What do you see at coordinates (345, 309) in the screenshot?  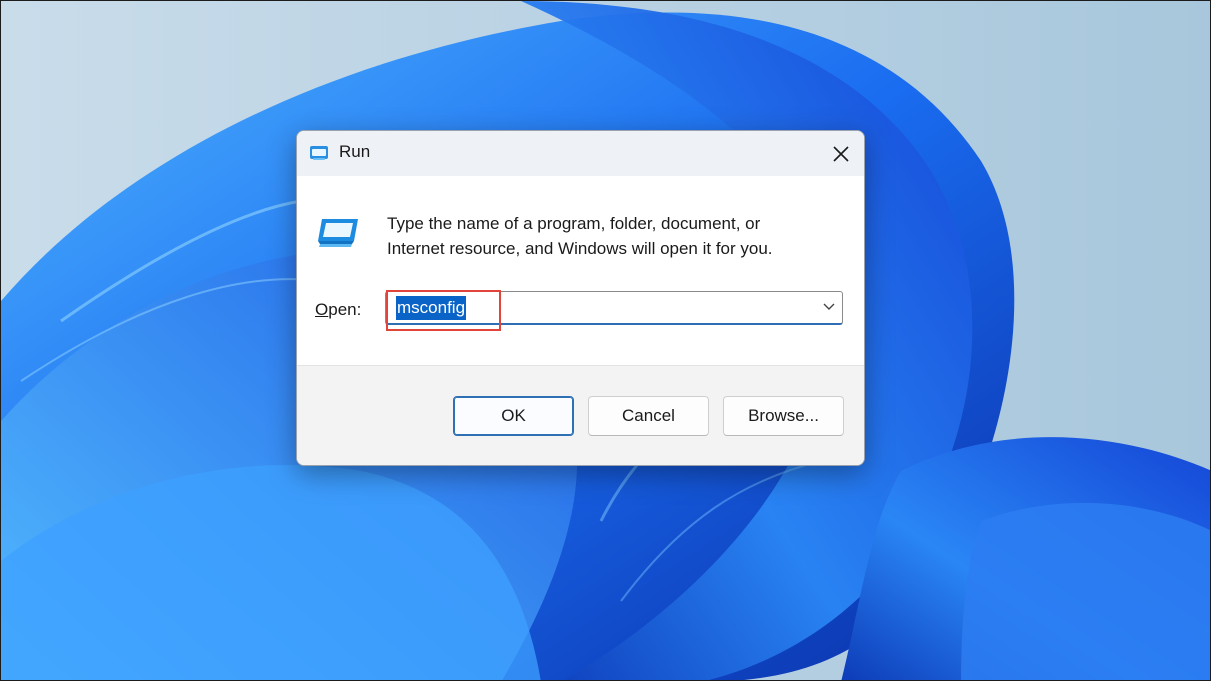 I see `open-label-text: pen:` at bounding box center [345, 309].